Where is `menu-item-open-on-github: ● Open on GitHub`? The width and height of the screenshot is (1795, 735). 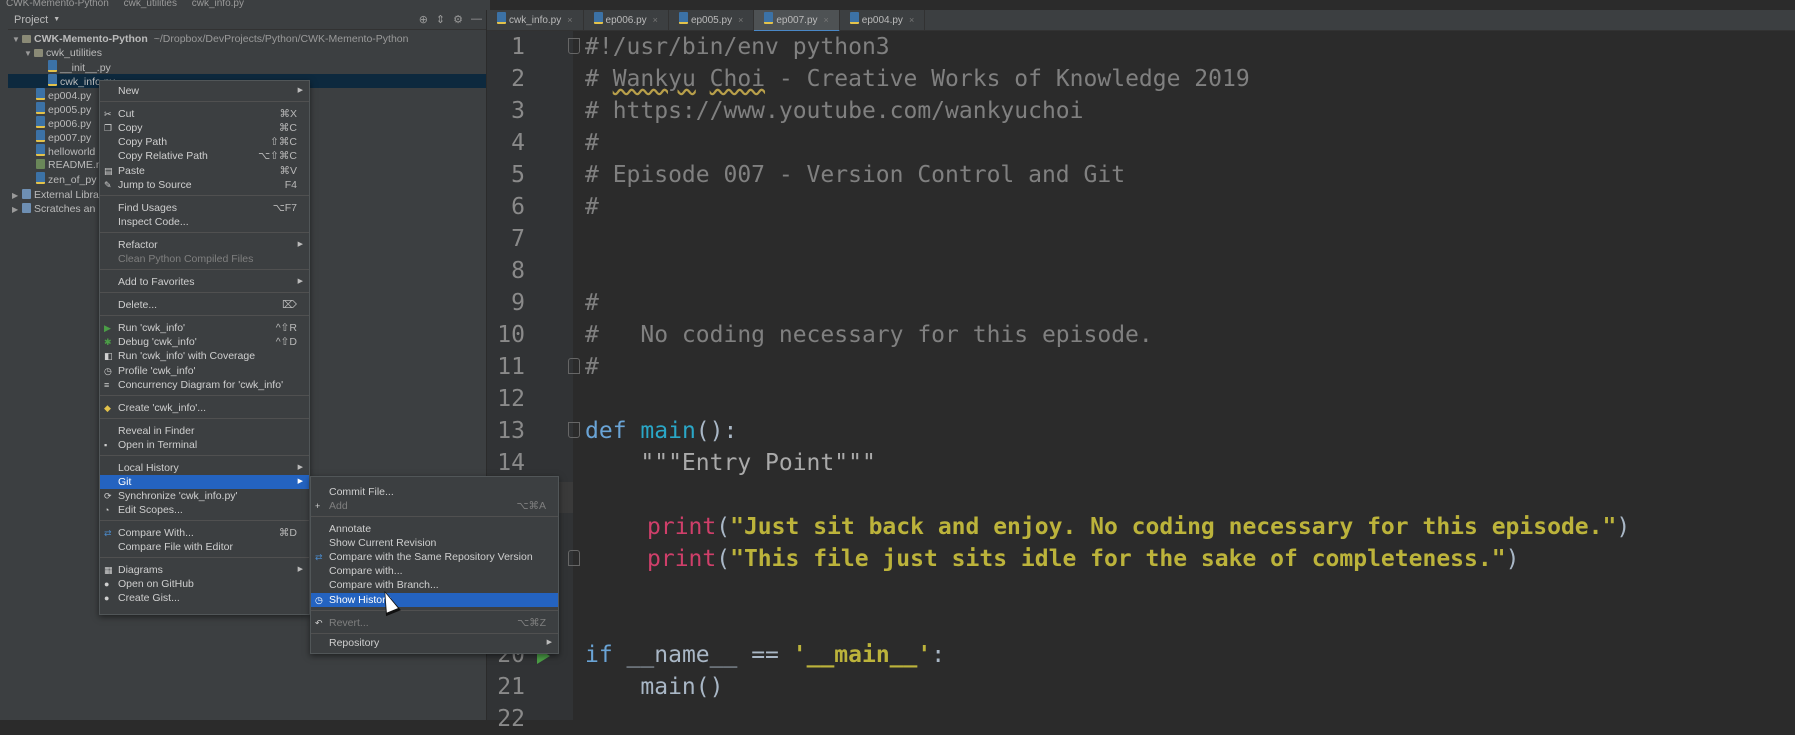
menu-item-open-on-github: ● Open on GitHub is located at coordinates (204, 584).